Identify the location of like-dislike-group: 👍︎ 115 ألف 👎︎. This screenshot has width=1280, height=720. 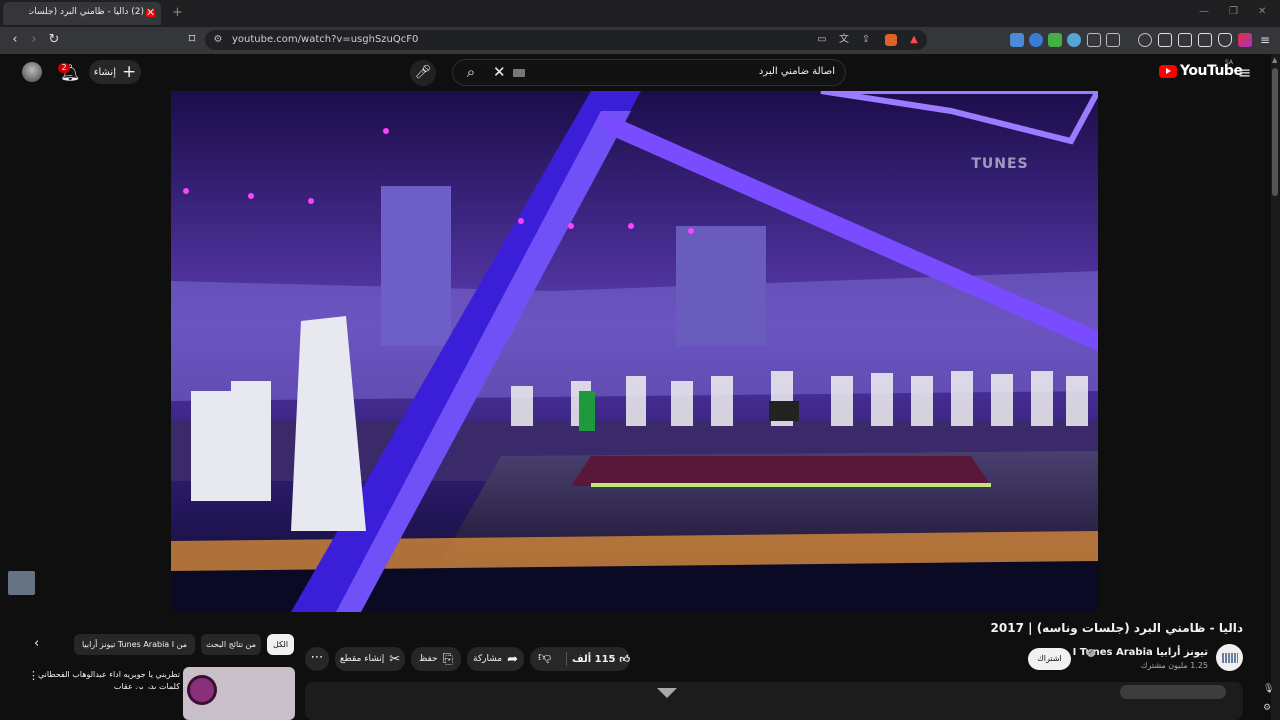
(580, 659).